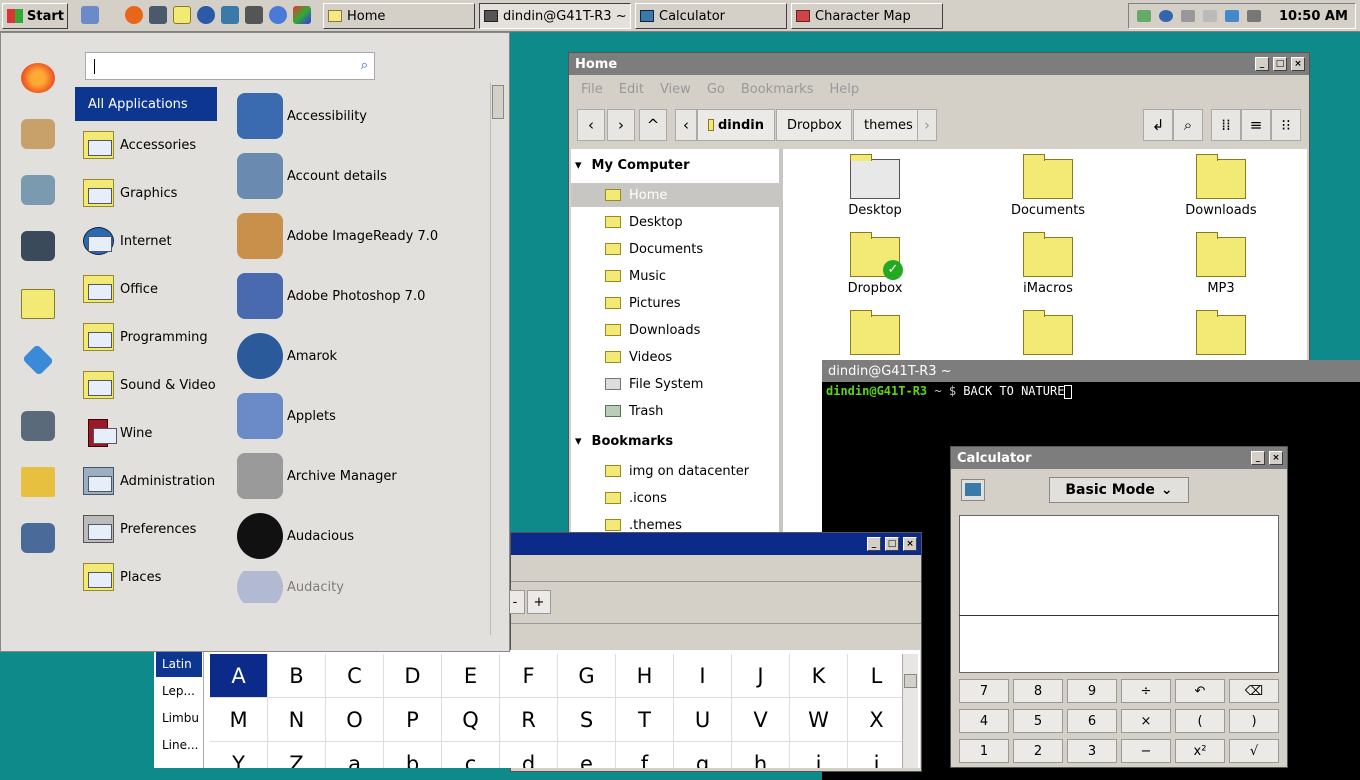 This screenshot has height=780, width=1360. What do you see at coordinates (844, 89) in the screenshot?
I see `menu-help: Help` at bounding box center [844, 89].